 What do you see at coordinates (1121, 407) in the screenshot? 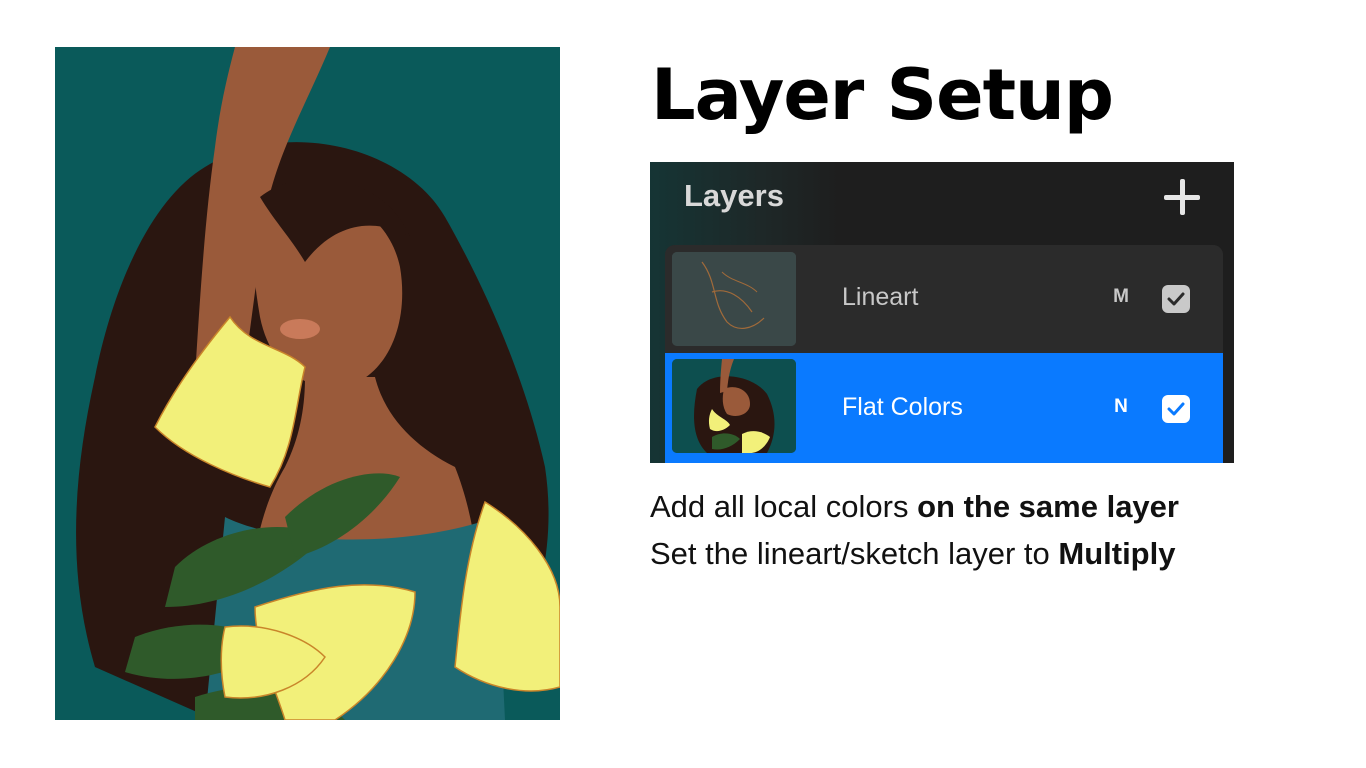
I see `blend-mode-button: N` at bounding box center [1121, 407].